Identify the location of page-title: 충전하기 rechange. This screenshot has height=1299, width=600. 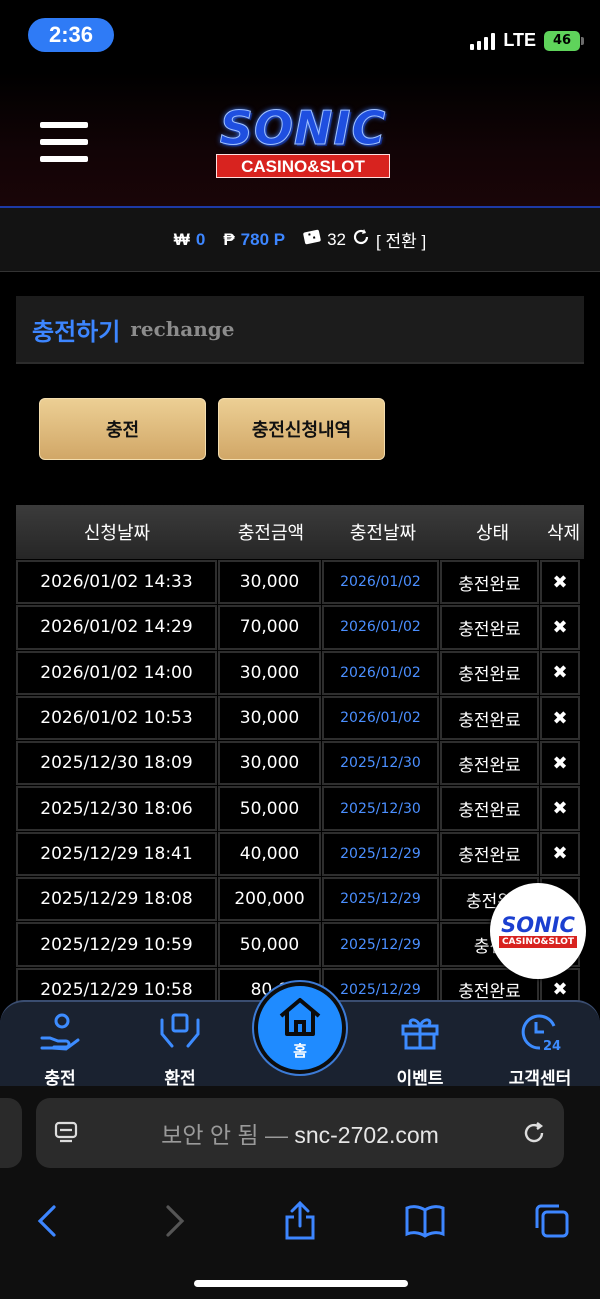
(300, 330).